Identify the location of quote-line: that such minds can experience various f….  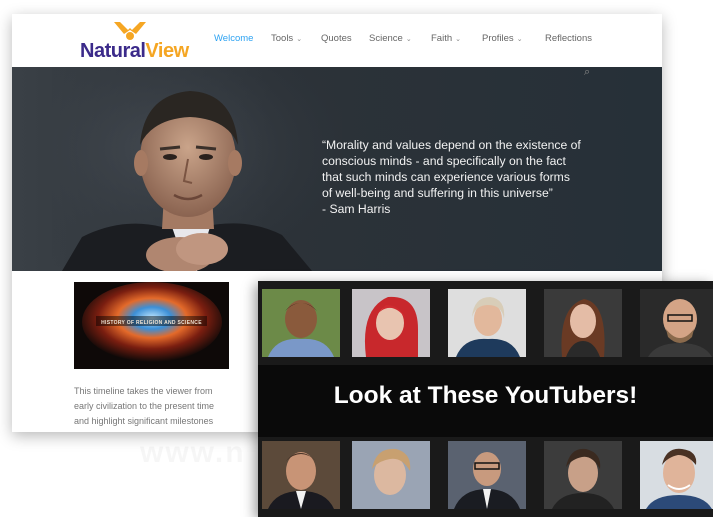
(446, 177).